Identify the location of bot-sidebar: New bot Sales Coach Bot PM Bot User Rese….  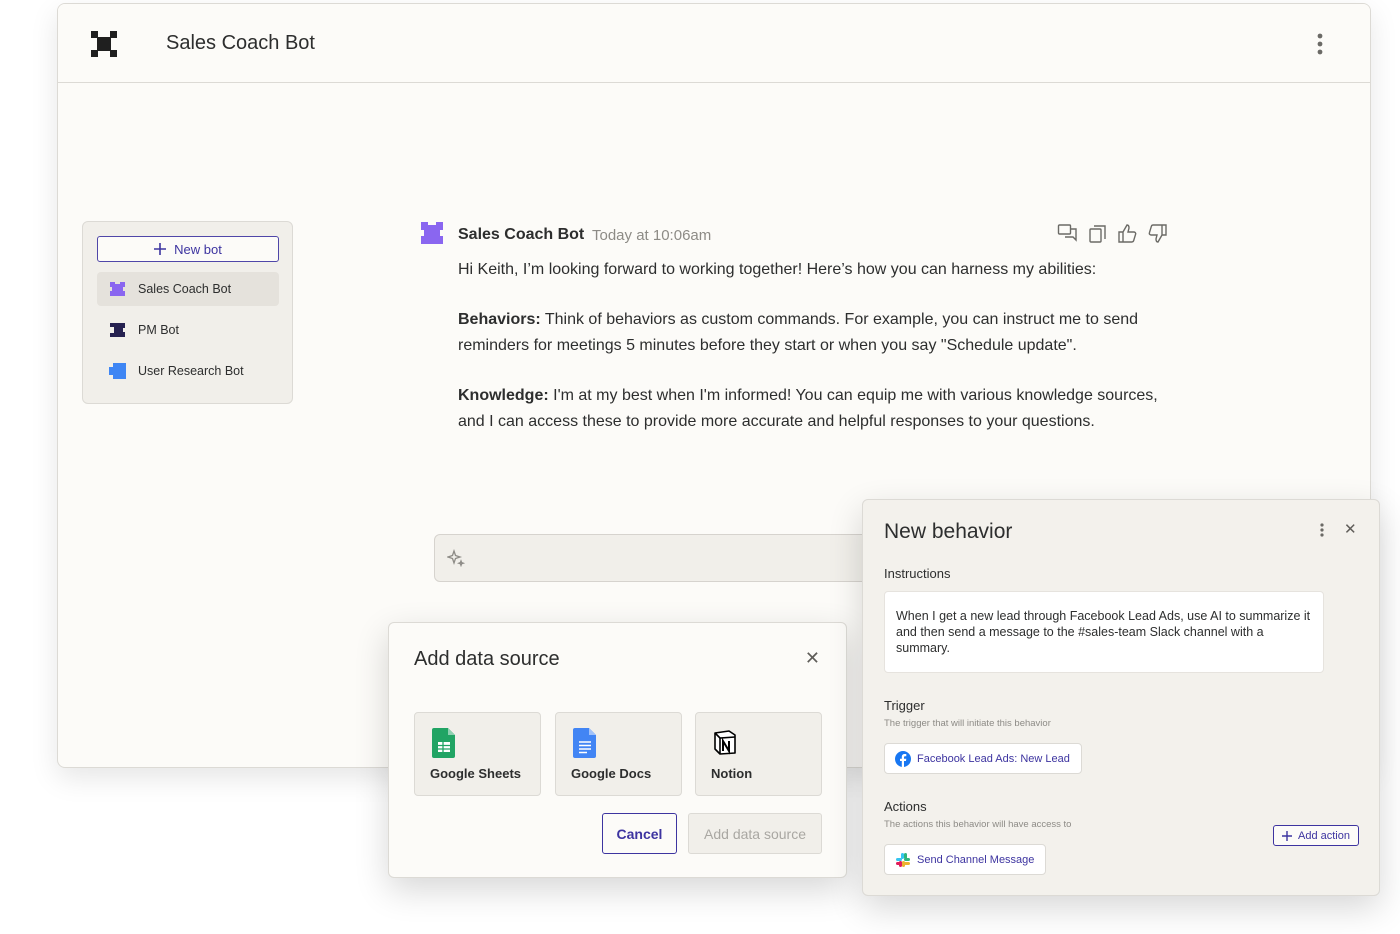
(187, 312).